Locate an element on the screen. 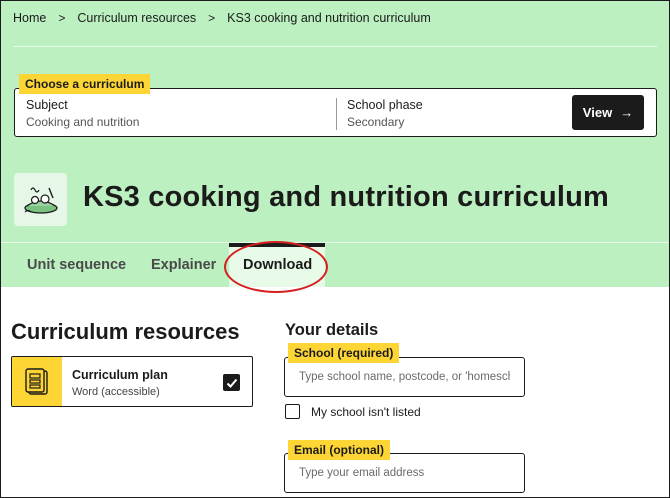  school-required-tag: School (required) is located at coordinates (344, 353).